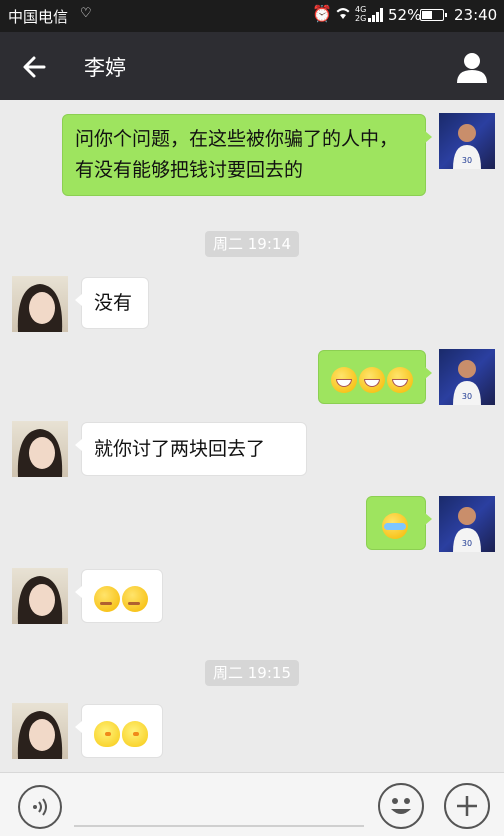 This screenshot has width=504, height=836. I want to click on person-icon, so click(472, 68).